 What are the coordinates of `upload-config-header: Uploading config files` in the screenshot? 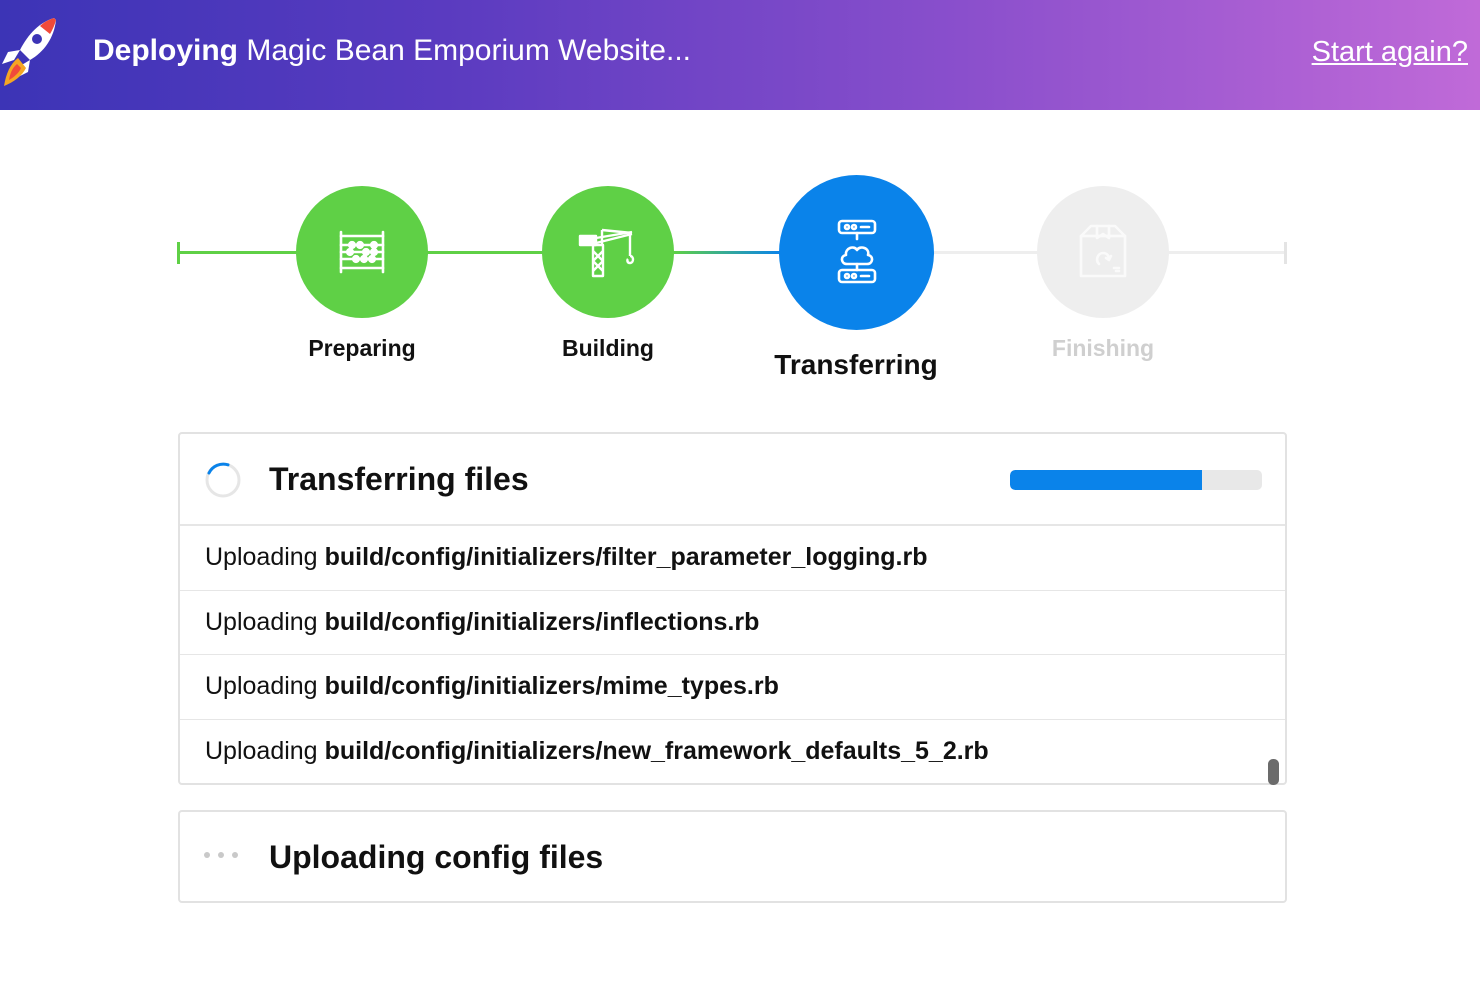 It's located at (732, 858).